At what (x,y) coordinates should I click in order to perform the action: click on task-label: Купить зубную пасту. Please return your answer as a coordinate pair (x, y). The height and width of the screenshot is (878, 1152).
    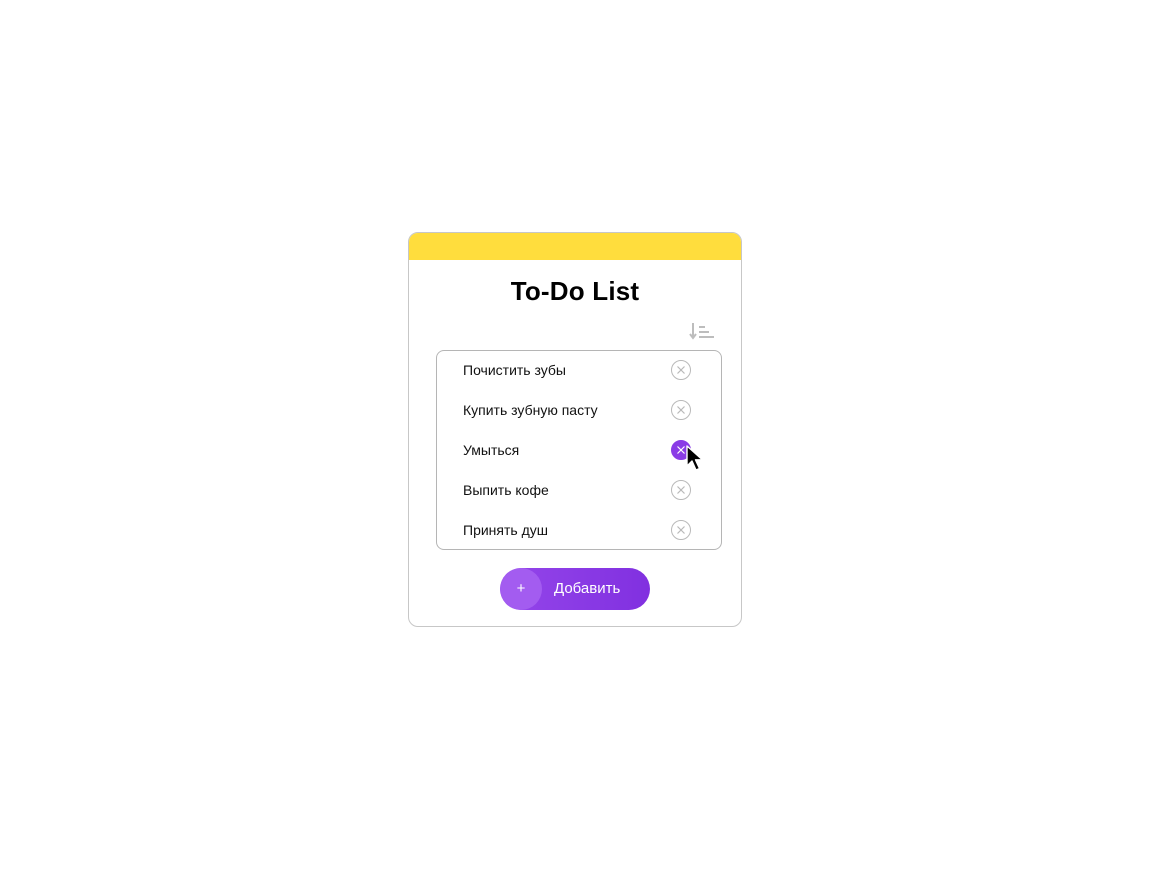
    Looking at the image, I should click on (530, 410).